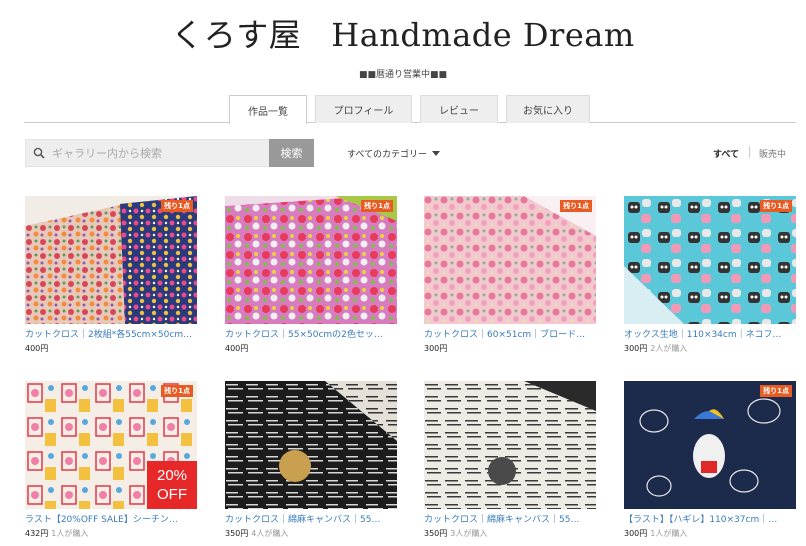 This screenshot has height=546, width=806. Describe the element at coordinates (510, 533) in the screenshot. I see `product-meta: 350円 3人が購入` at that location.